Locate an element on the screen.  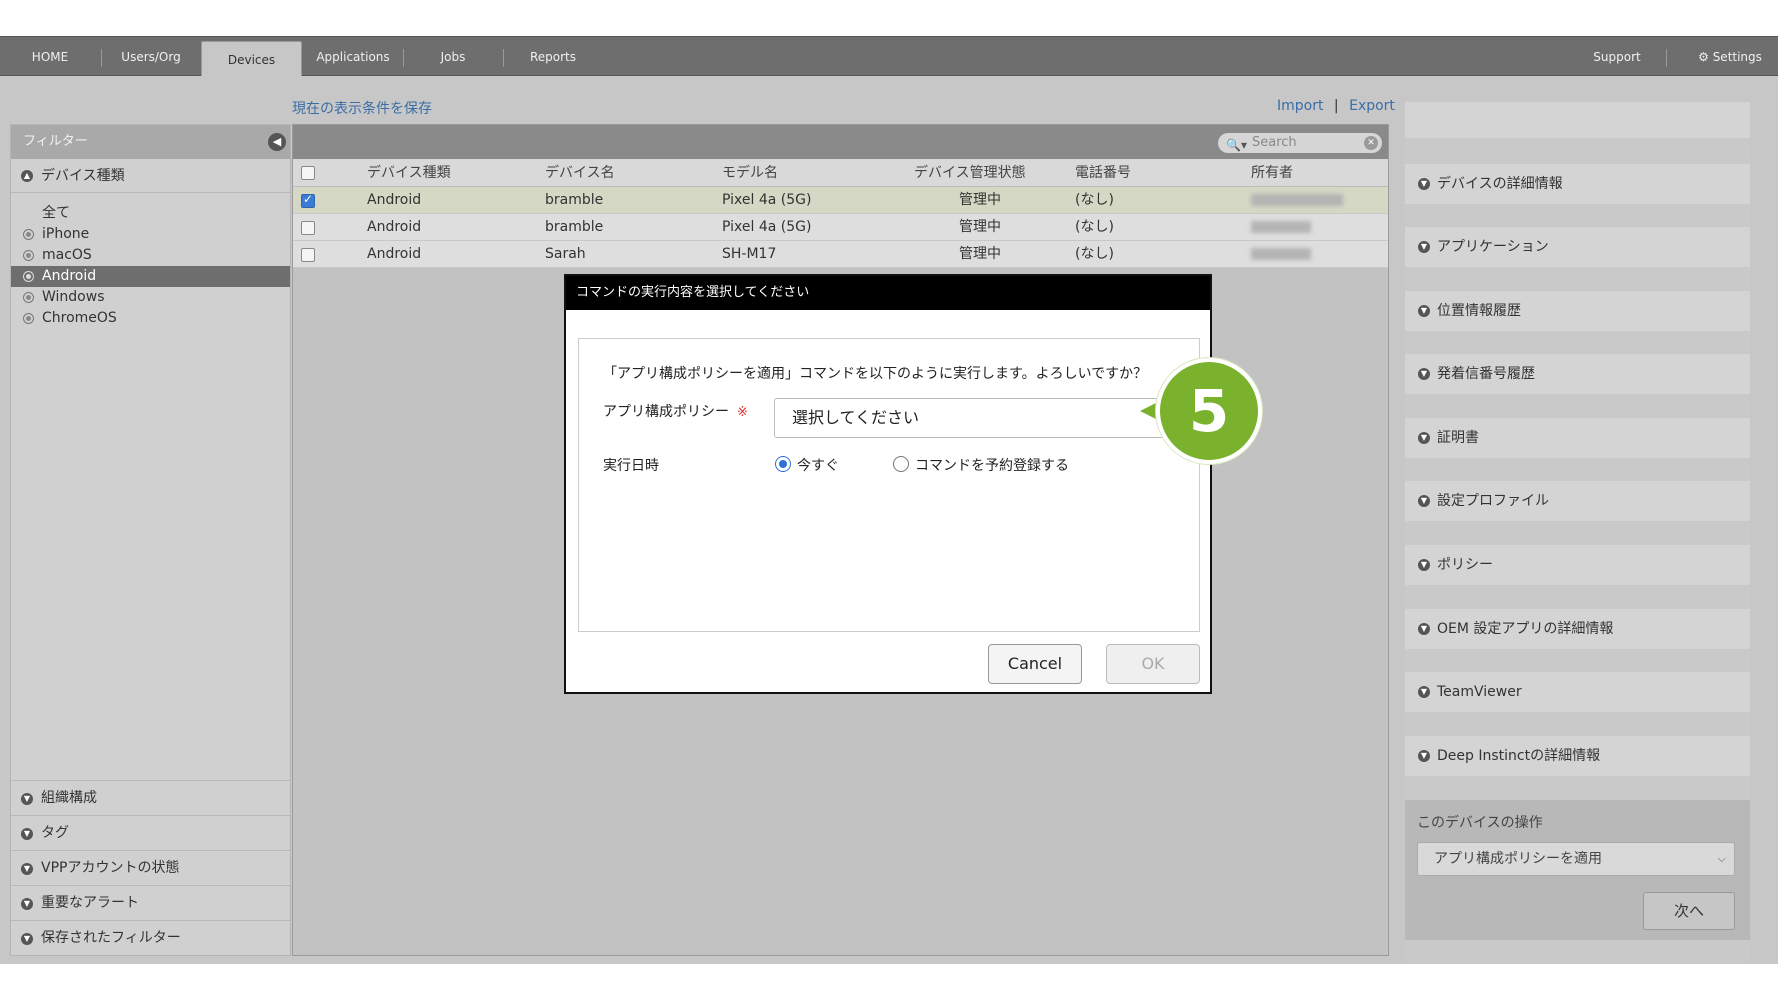
settings-link: ⚙ Settings is located at coordinates (1729, 57).